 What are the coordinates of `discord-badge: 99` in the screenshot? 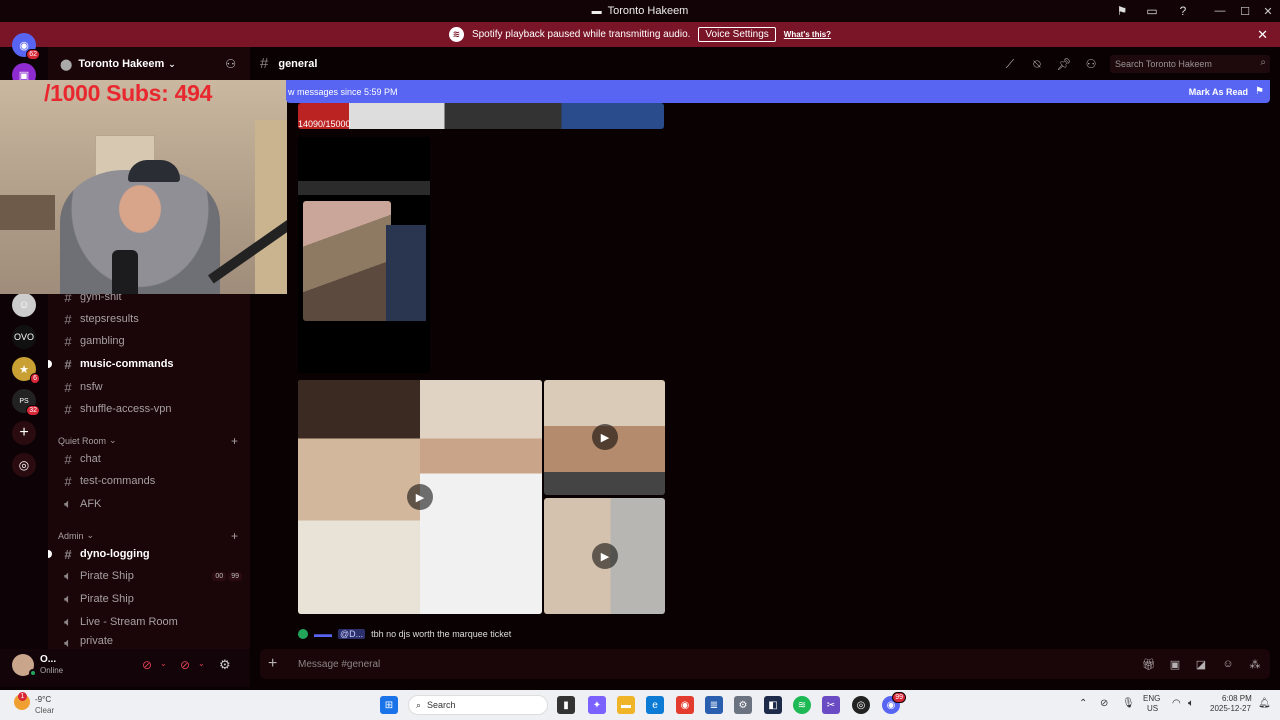 It's located at (899, 697).